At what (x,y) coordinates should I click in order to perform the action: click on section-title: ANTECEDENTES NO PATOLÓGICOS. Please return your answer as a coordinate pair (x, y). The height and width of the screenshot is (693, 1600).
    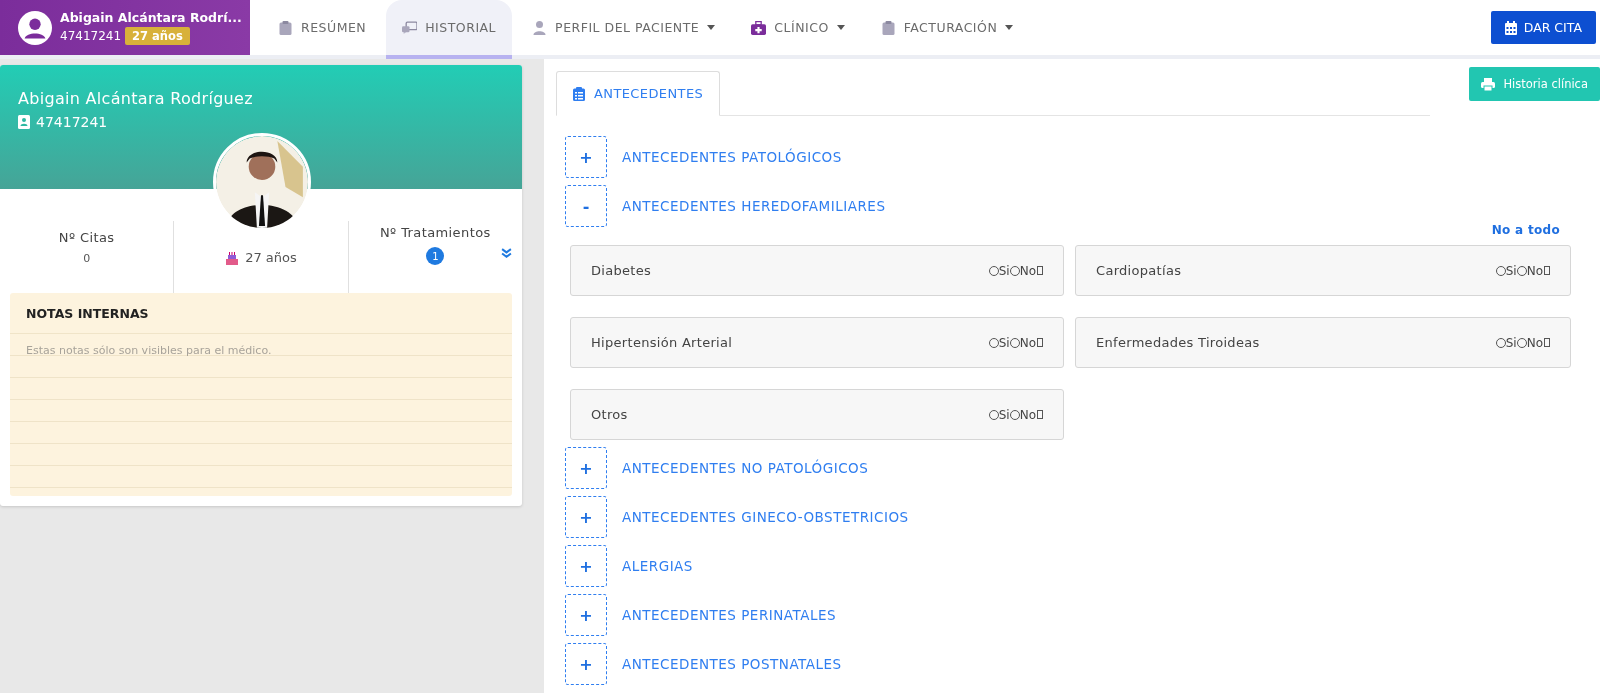
    Looking at the image, I should click on (745, 468).